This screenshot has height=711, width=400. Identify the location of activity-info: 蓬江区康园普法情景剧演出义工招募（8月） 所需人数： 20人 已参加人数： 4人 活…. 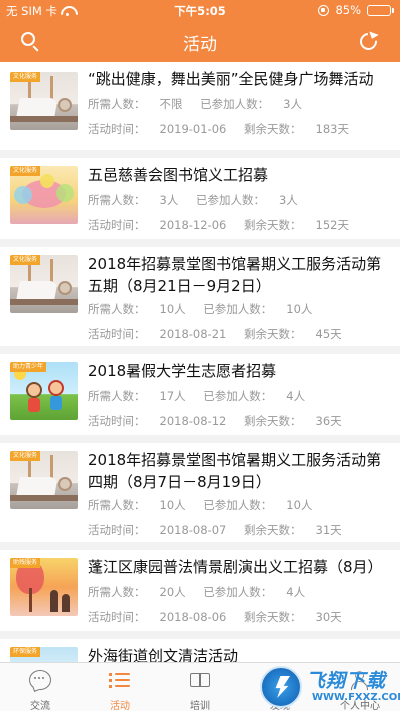
(238, 590).